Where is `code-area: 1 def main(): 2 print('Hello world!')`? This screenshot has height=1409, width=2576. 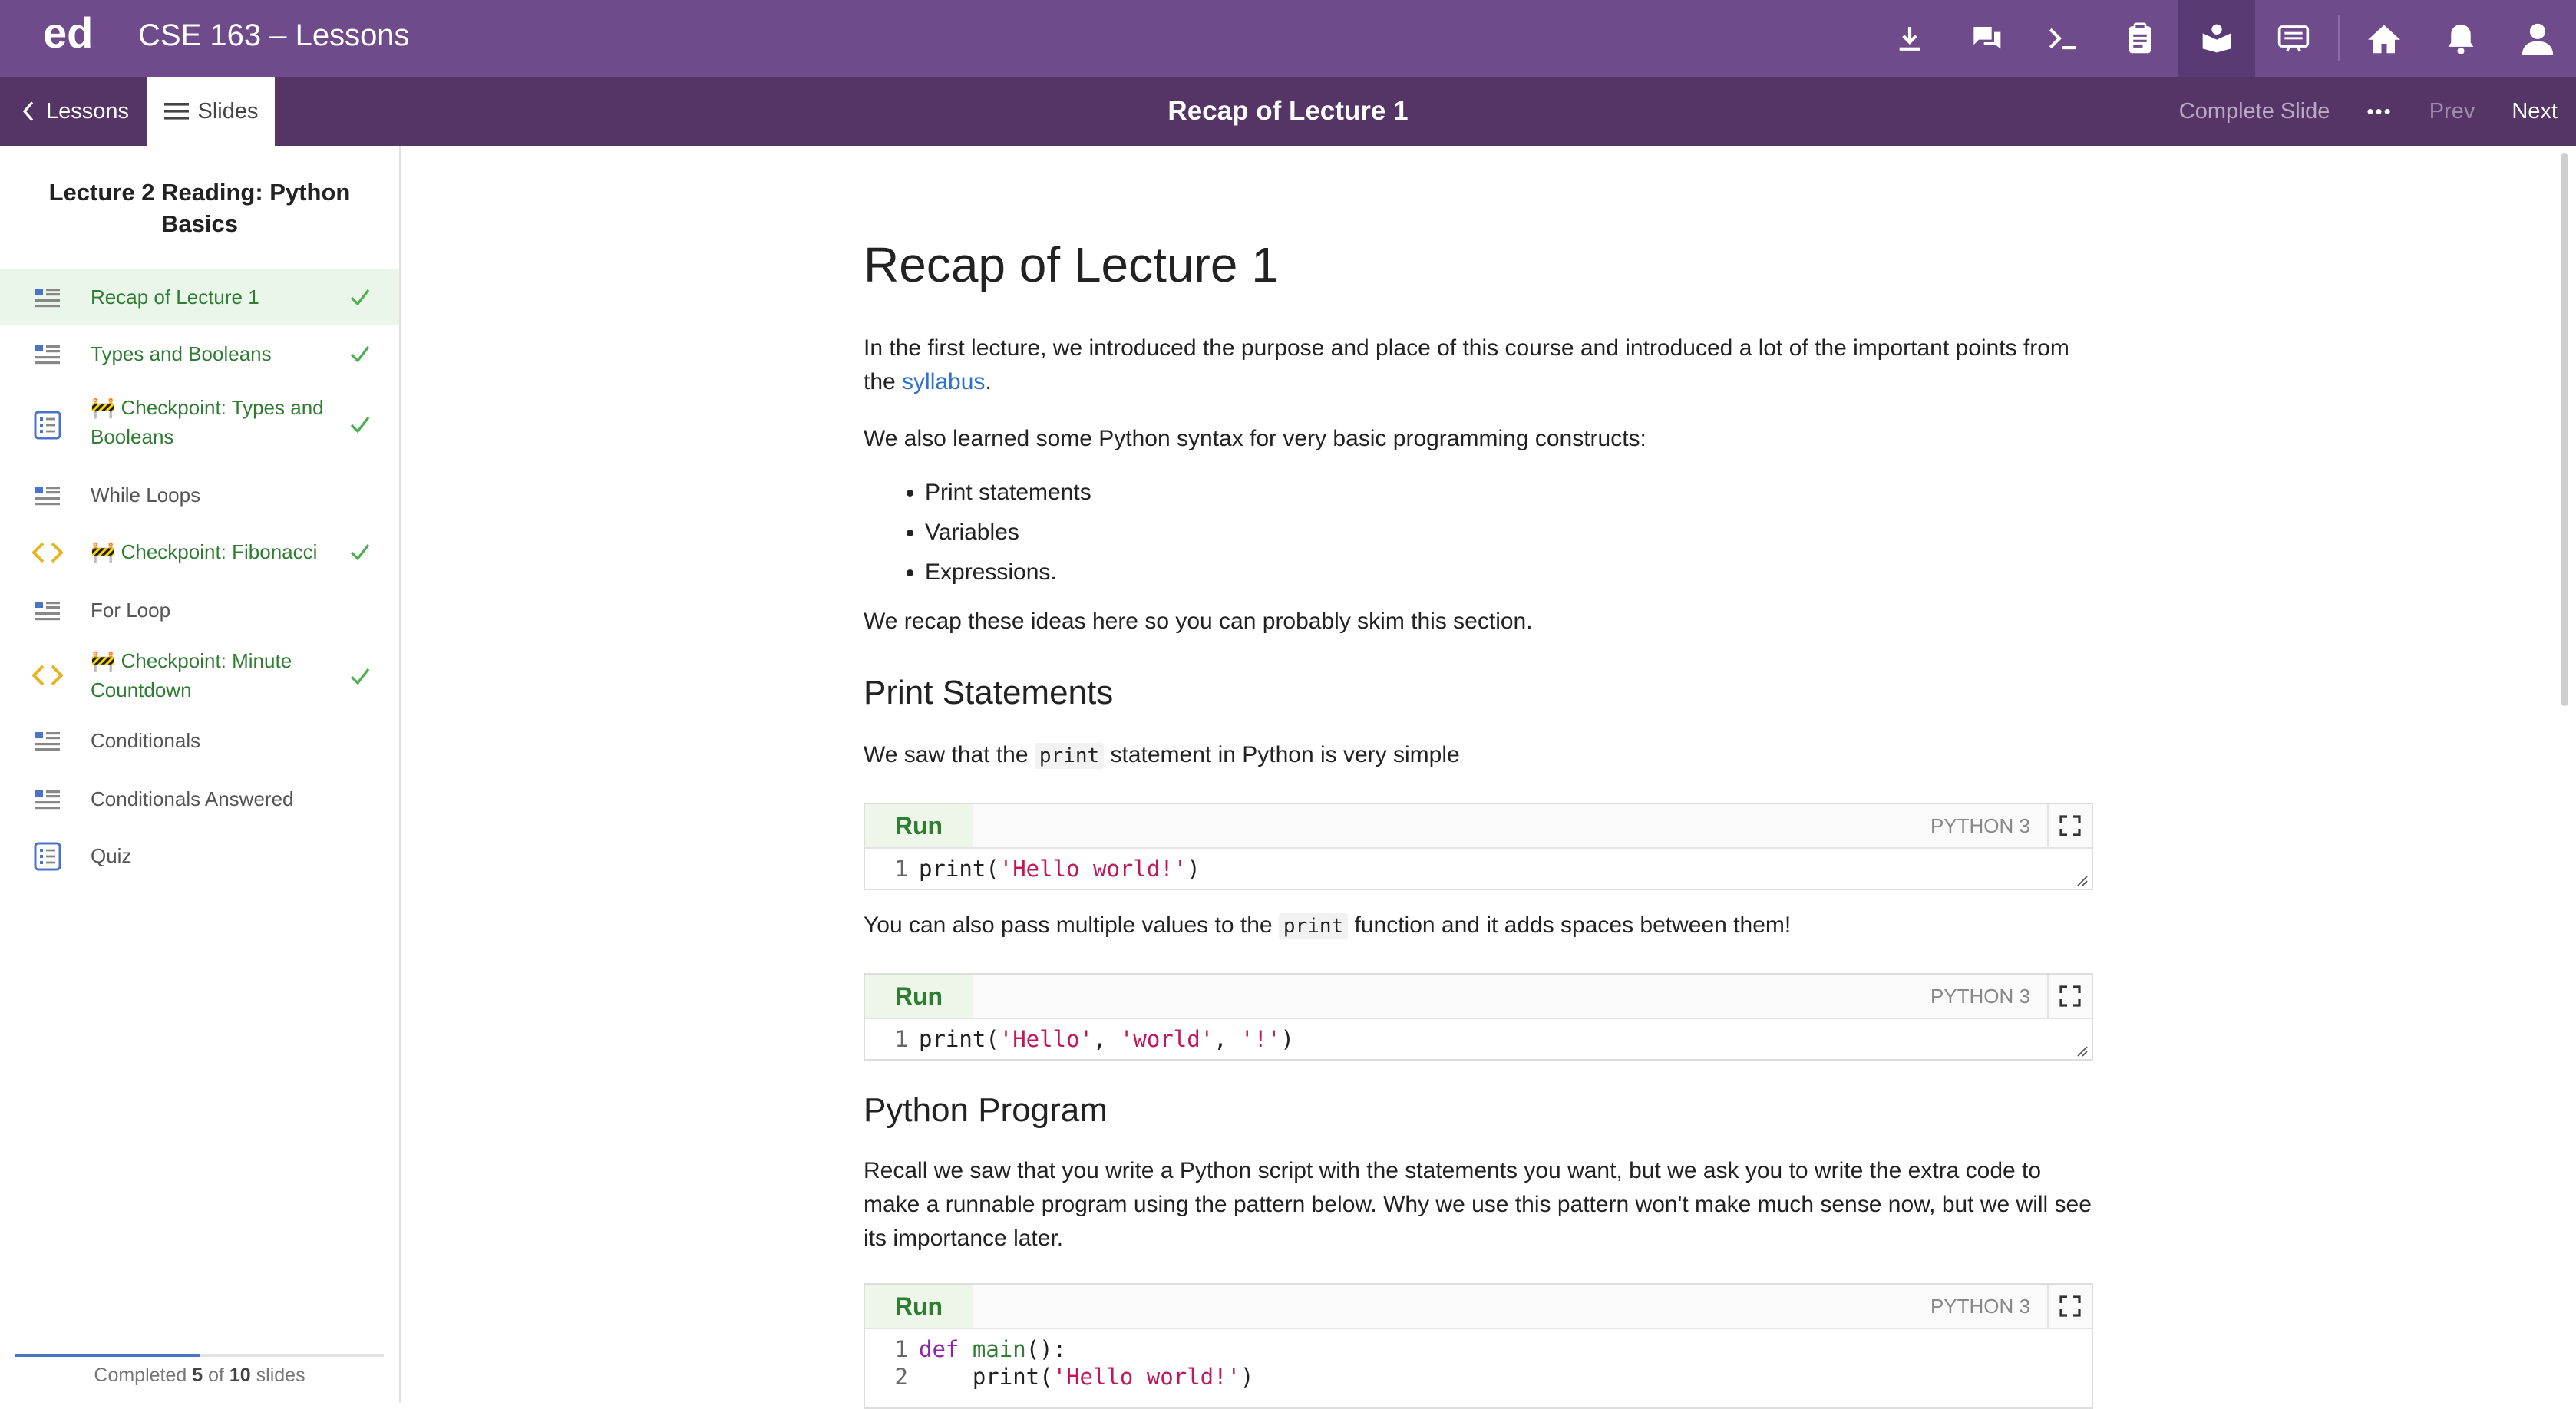 code-area: 1 def main(): 2 print('Hello world!') is located at coordinates (1478, 1363).